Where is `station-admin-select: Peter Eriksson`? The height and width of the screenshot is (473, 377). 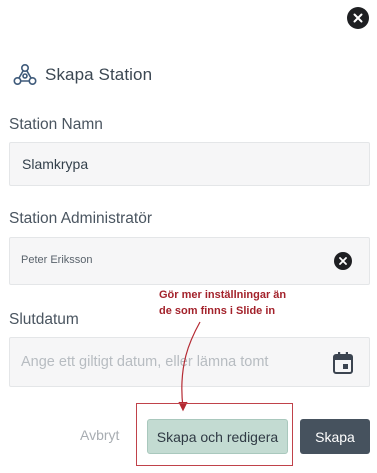
station-admin-select: Peter Eriksson is located at coordinates (189, 261).